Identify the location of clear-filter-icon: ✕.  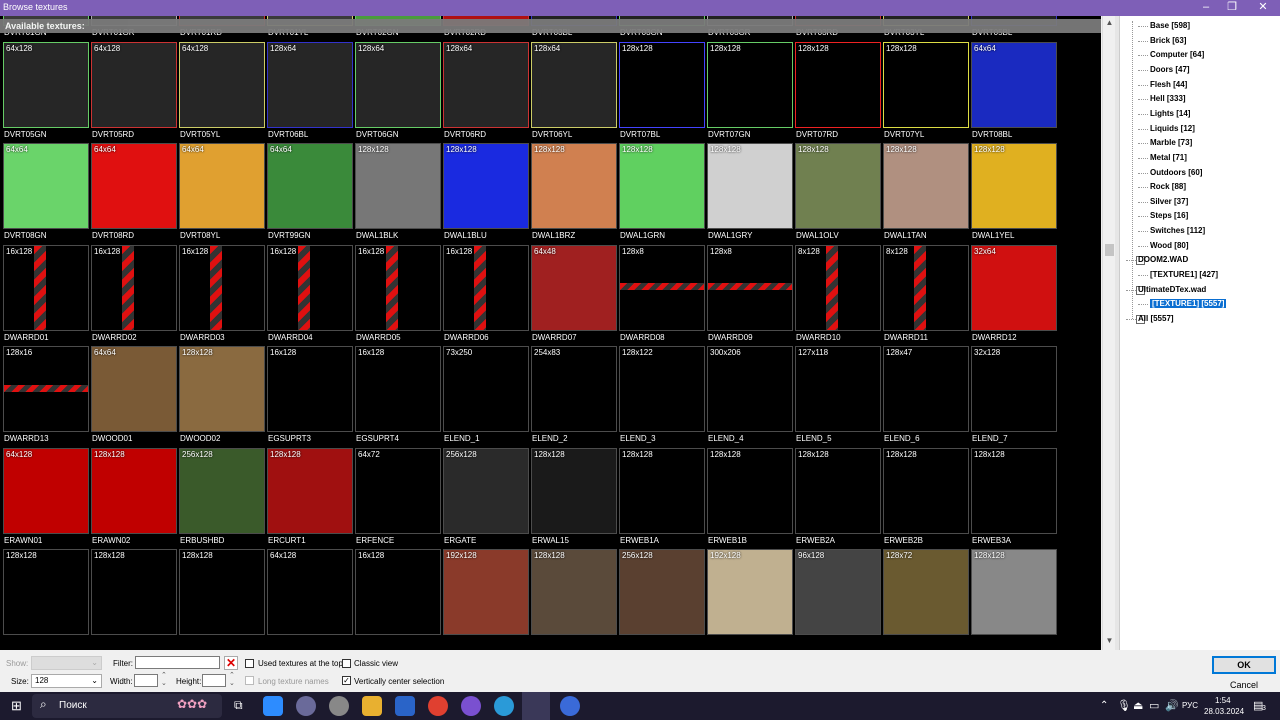
(231, 663).